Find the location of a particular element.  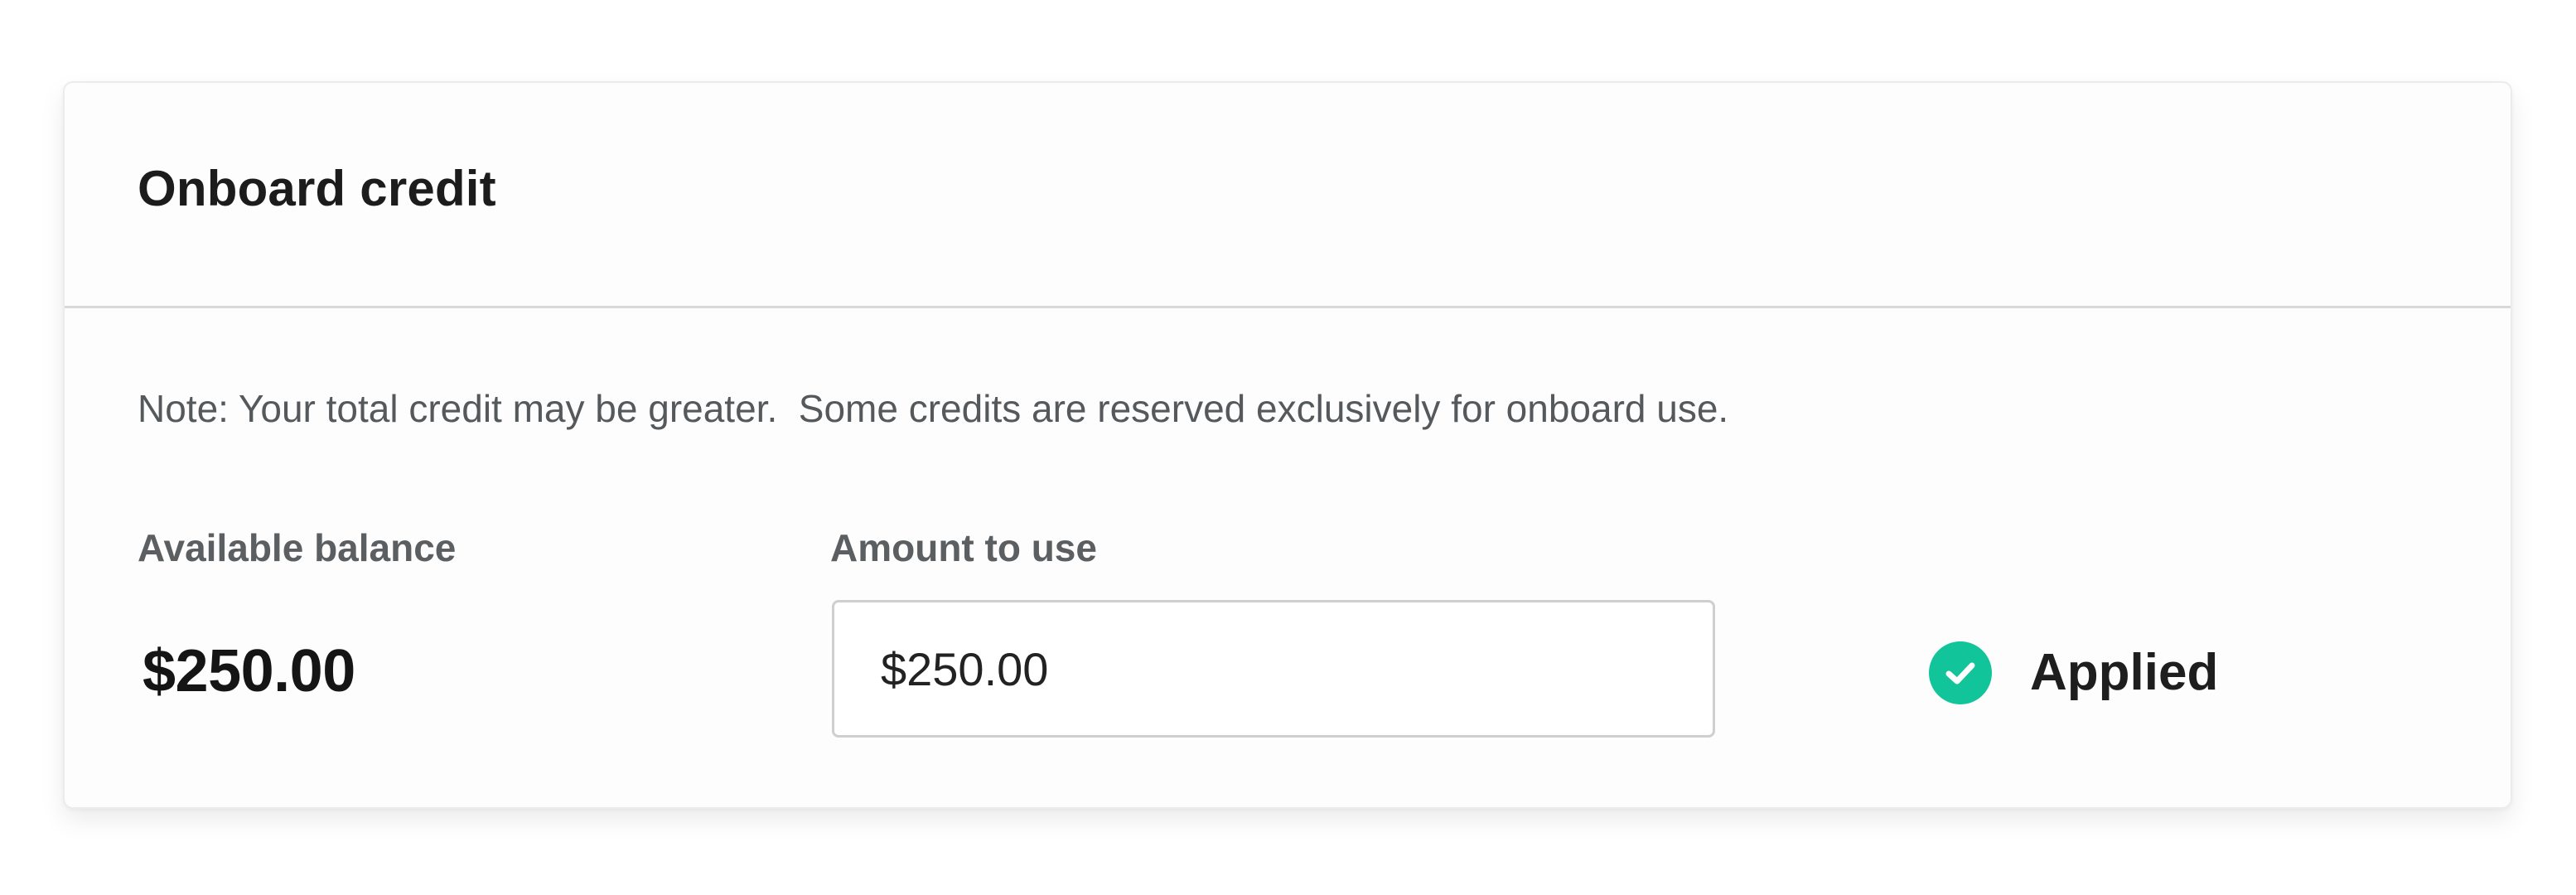

applied-status: Applied is located at coordinates (2073, 673).